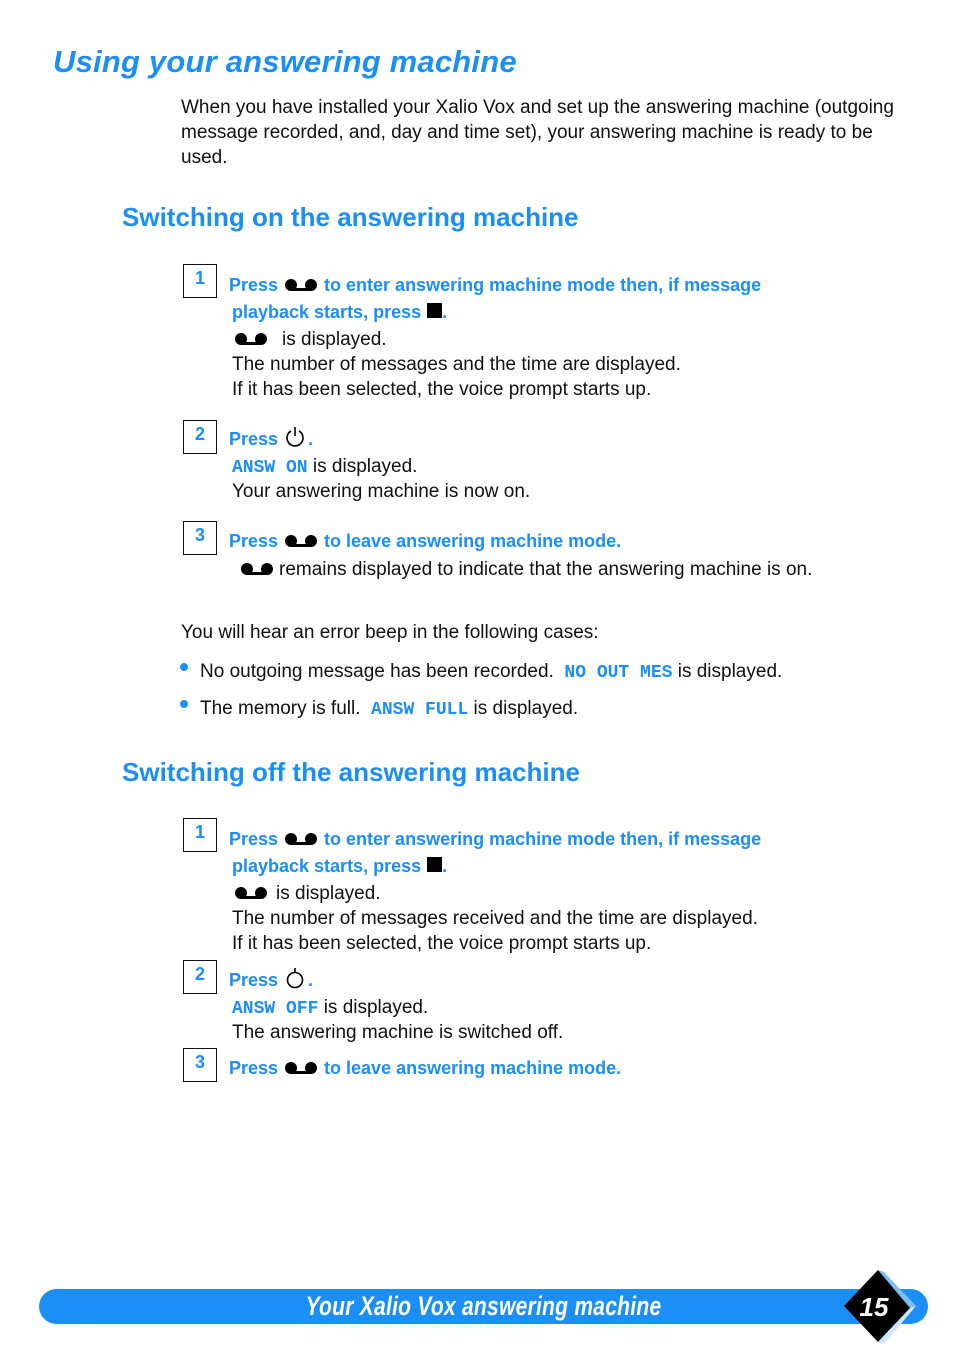 Image resolution: width=954 pixels, height=1352 pixels. I want to click on step-result: ANSW ON is displayed., so click(324, 467).